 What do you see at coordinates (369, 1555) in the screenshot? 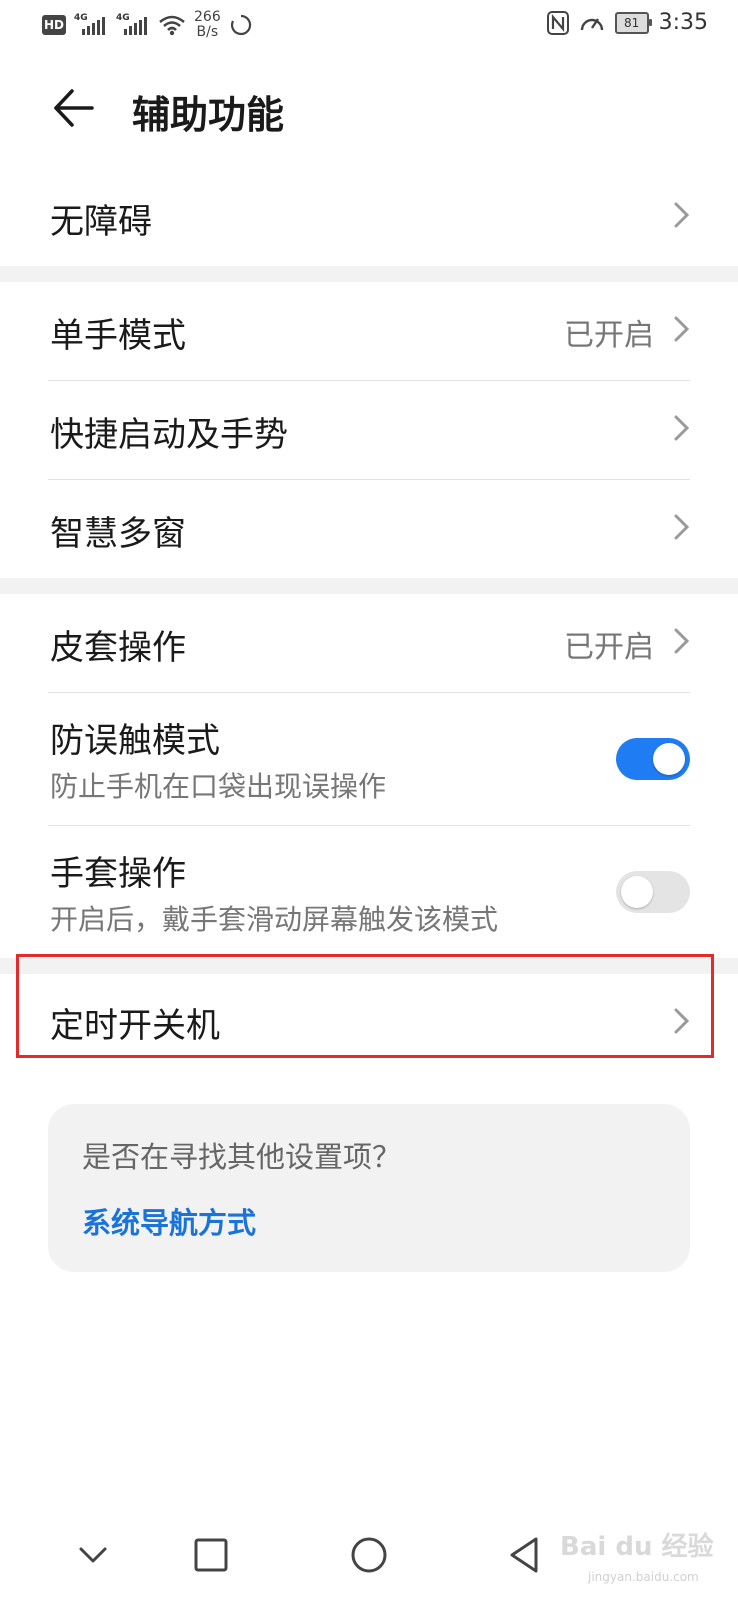
I see `home-icon` at bounding box center [369, 1555].